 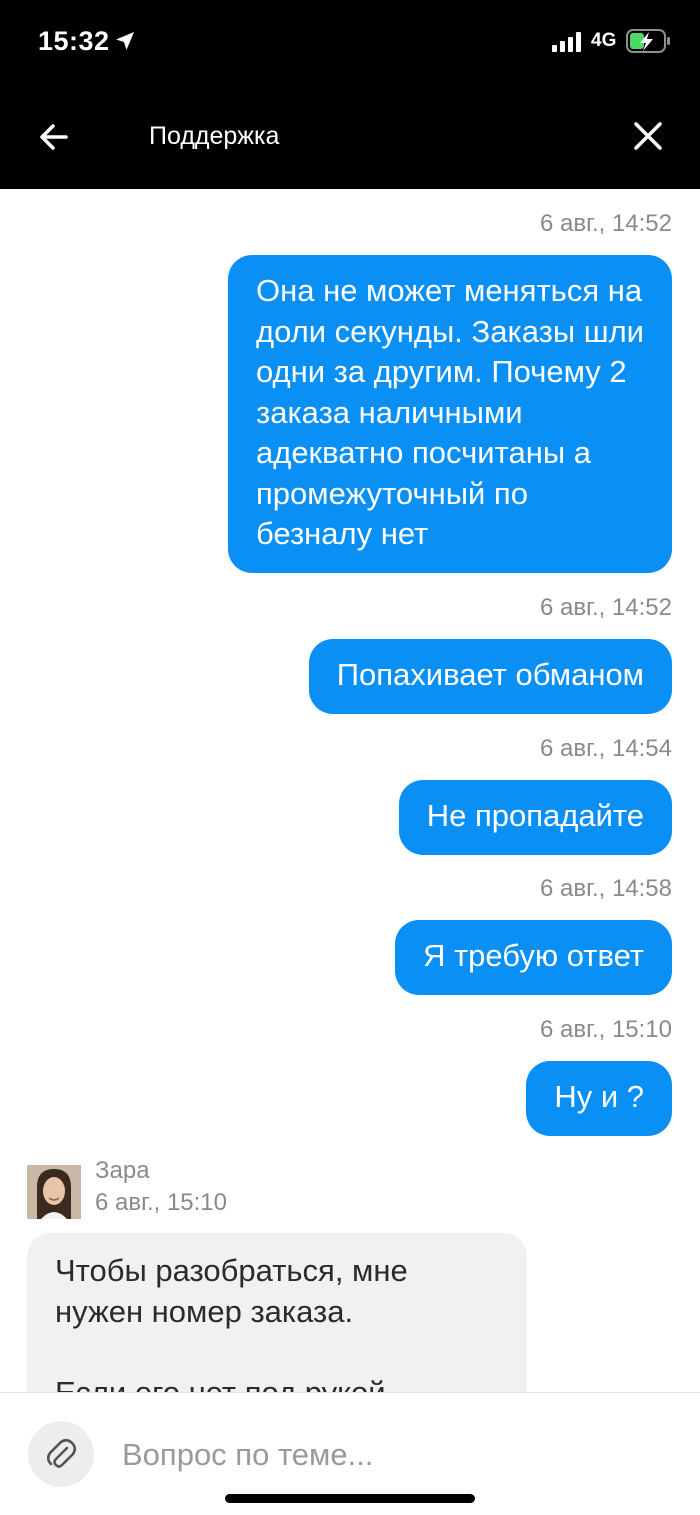 What do you see at coordinates (204, 1311) in the screenshot?
I see `incoming-message-line: нужен номер заказа.` at bounding box center [204, 1311].